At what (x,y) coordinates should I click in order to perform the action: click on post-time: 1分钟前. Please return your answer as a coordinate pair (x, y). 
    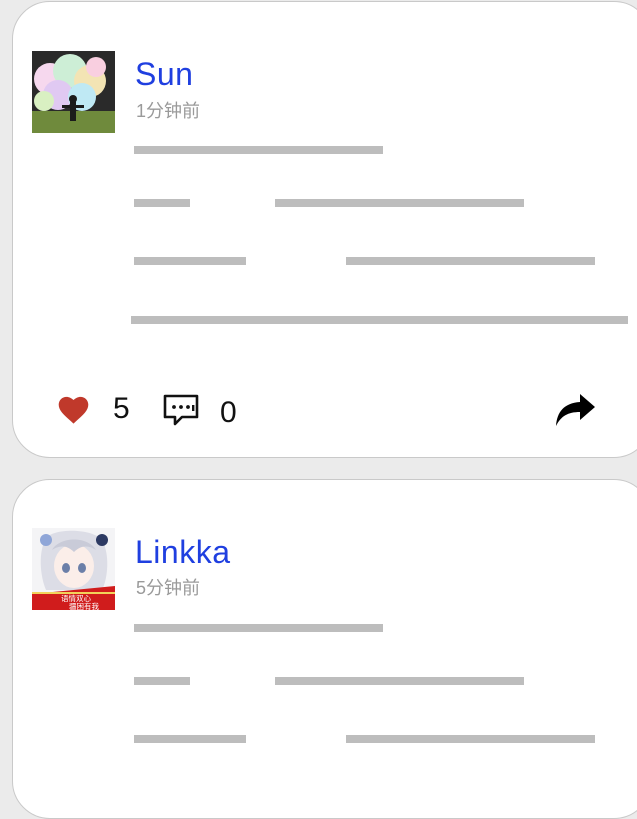
    Looking at the image, I should click on (168, 111).